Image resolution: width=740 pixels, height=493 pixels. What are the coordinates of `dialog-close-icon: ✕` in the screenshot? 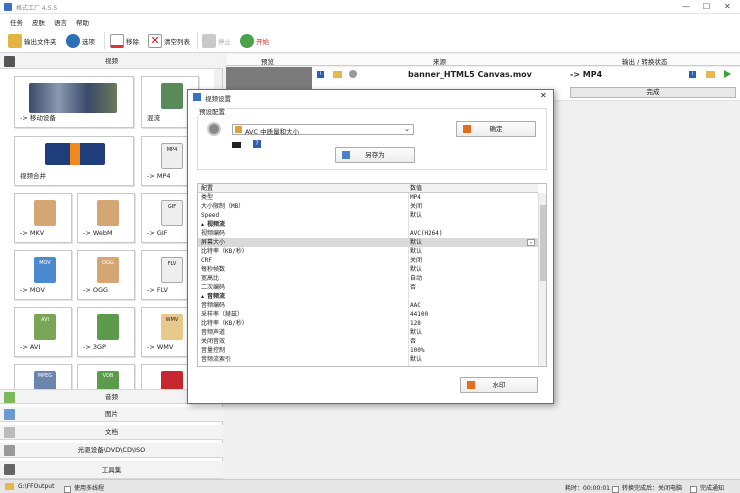 It's located at (543, 95).